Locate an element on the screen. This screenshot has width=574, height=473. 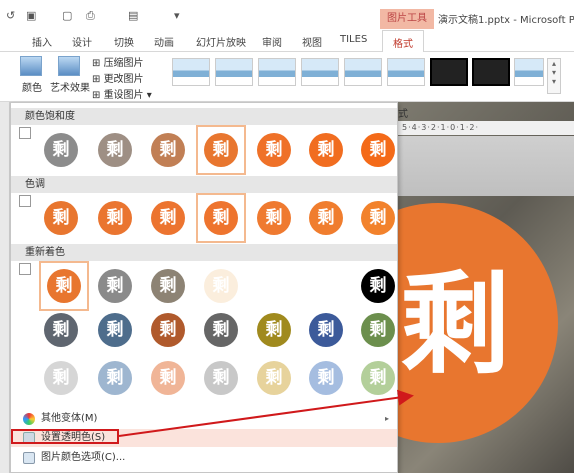
annotation-arrow is located at coordinates (266, 413).